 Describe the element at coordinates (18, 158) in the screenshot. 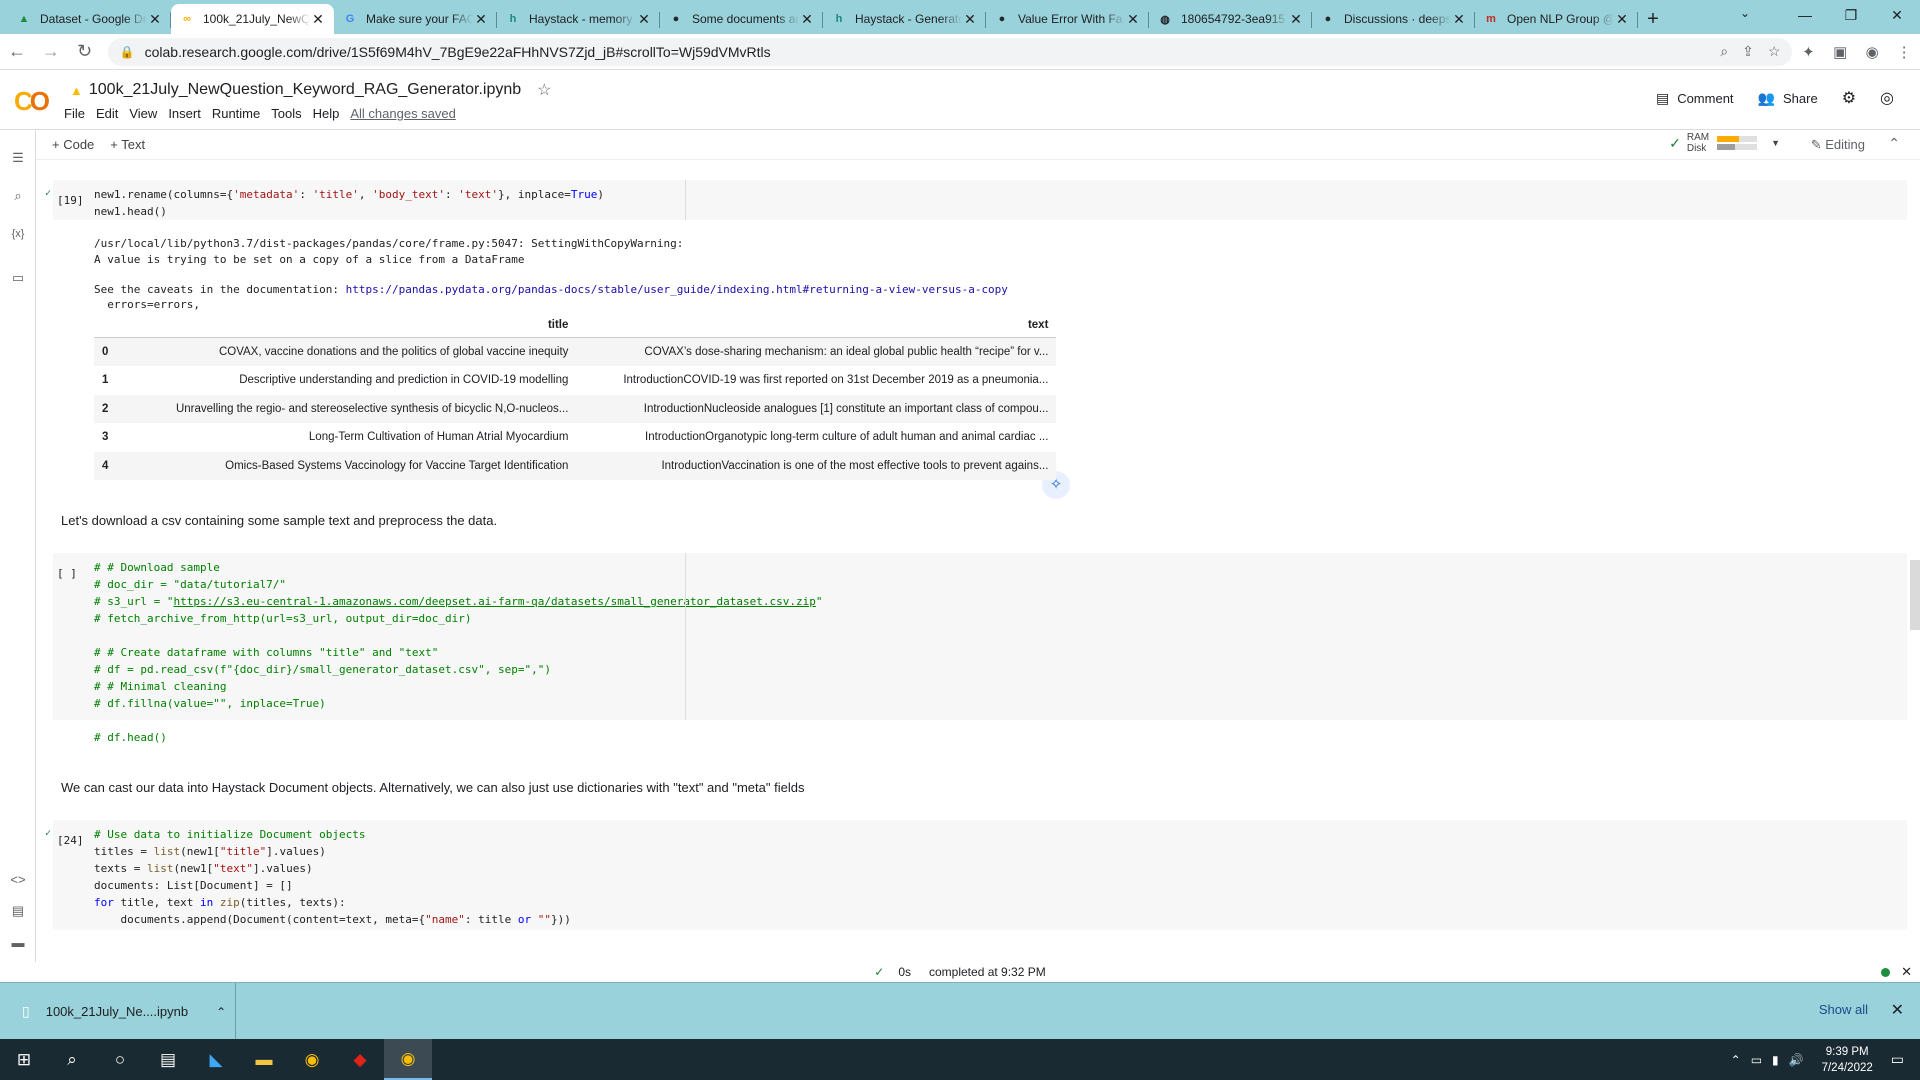

I see `table-of-contents-icon: ☰` at that location.